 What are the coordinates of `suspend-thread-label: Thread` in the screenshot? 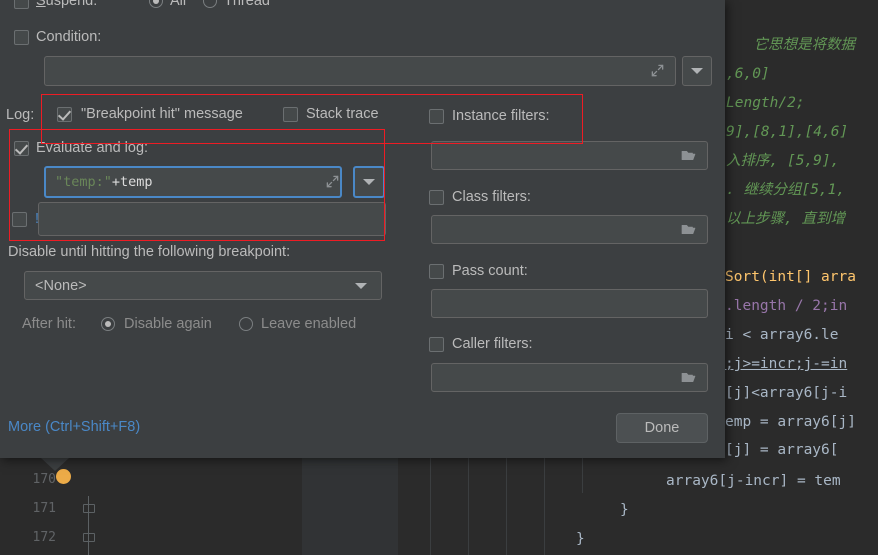 It's located at (247, 4).